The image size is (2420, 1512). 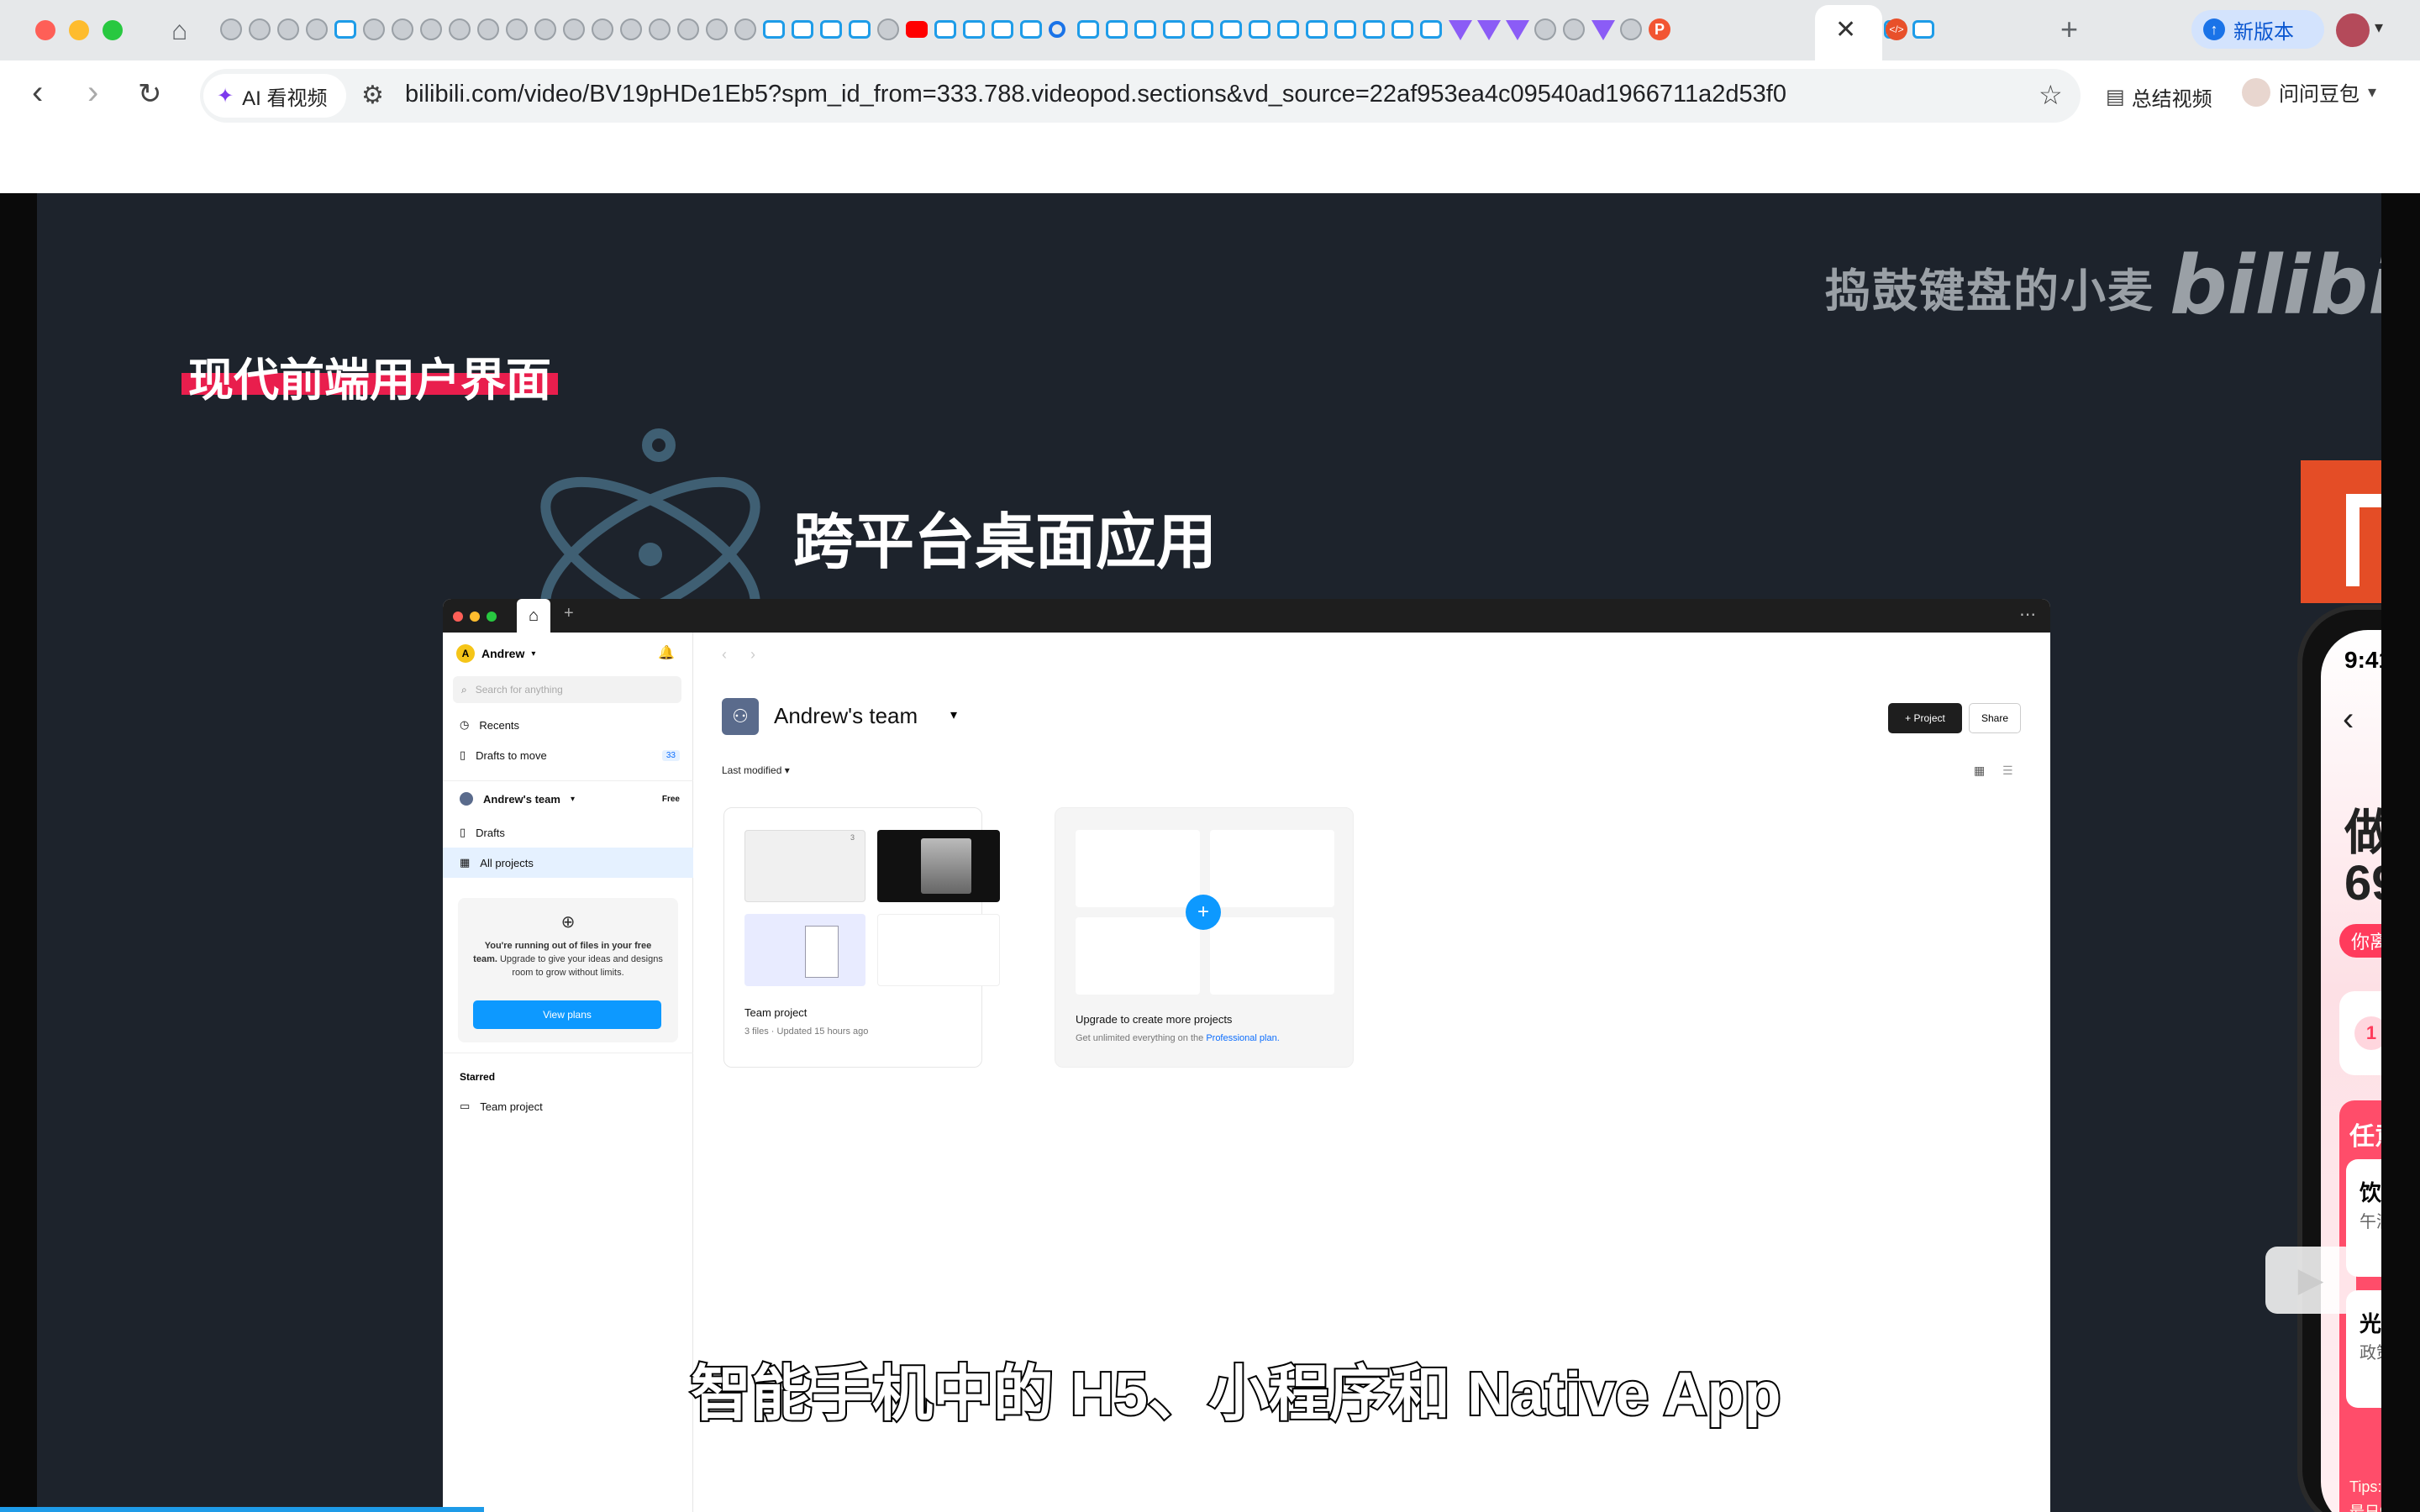 I want to click on sidebar-item-team: Andrew's team ▾ Free, so click(x=570, y=799).